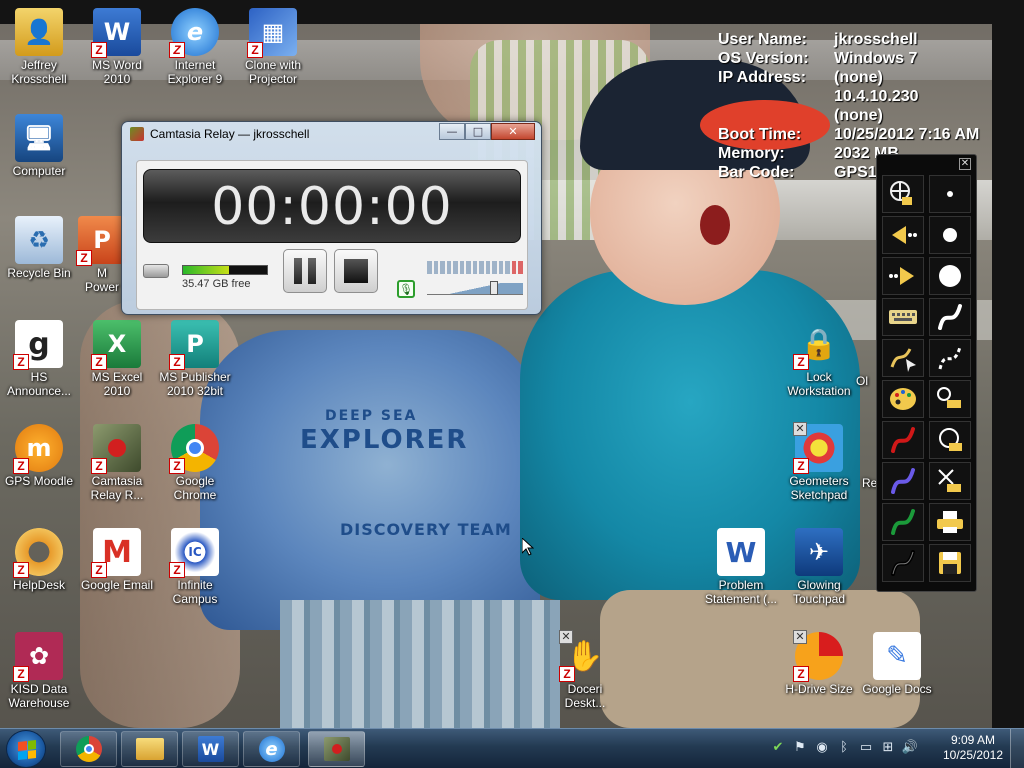 The image size is (1024, 768). Describe the element at coordinates (903, 194) in the screenshot. I see `cursor-select-icon` at that location.